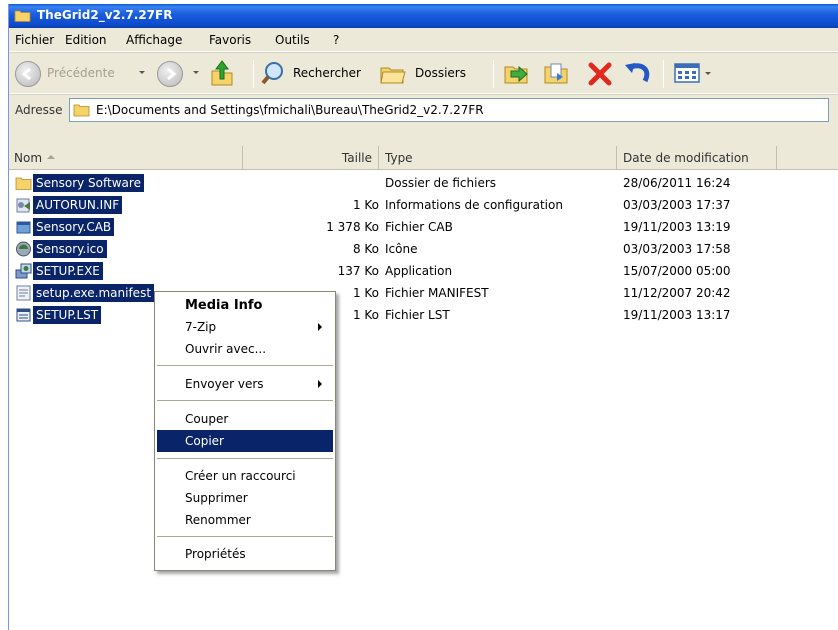 The width and height of the screenshot is (838, 630). Describe the element at coordinates (245, 441) in the screenshot. I see `menu-item-copy: Copier` at that location.